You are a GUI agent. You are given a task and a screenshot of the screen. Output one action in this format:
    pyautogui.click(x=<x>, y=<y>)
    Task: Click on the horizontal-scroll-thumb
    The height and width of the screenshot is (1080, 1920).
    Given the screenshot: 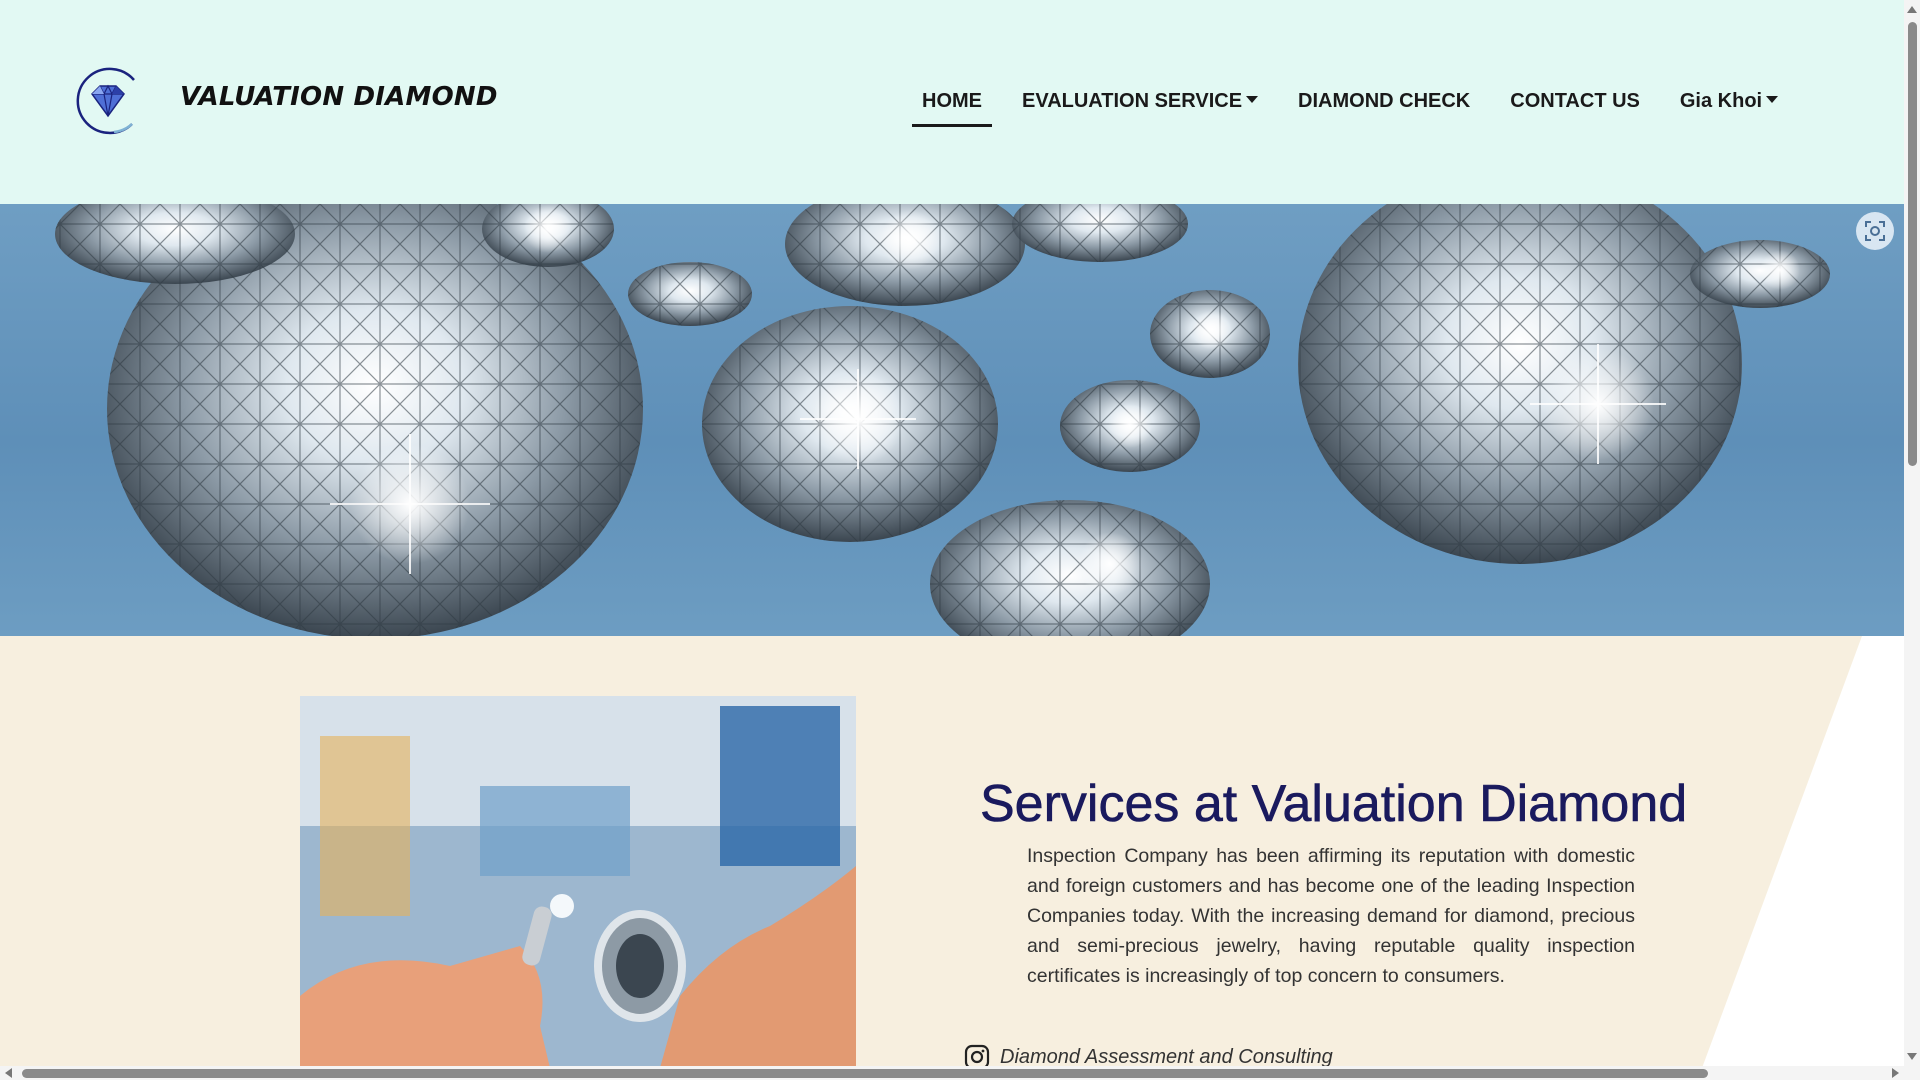 What is the action you would take?
    pyautogui.click(x=865, y=1073)
    